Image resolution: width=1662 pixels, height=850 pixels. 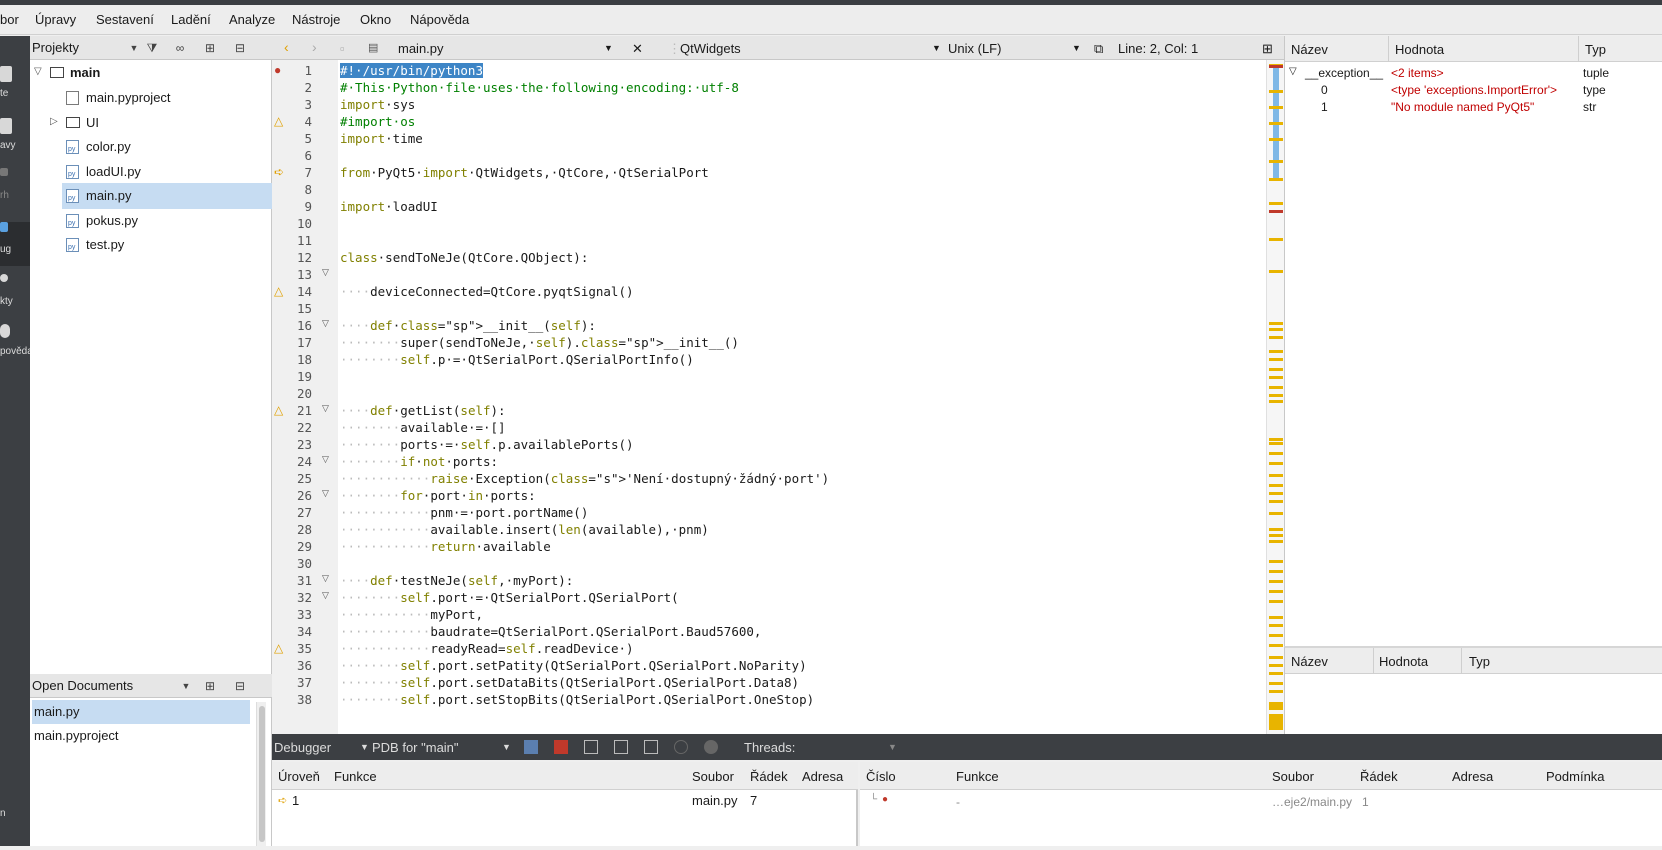 What do you see at coordinates (292, 342) in the screenshot?
I see `line-number: 17` at bounding box center [292, 342].